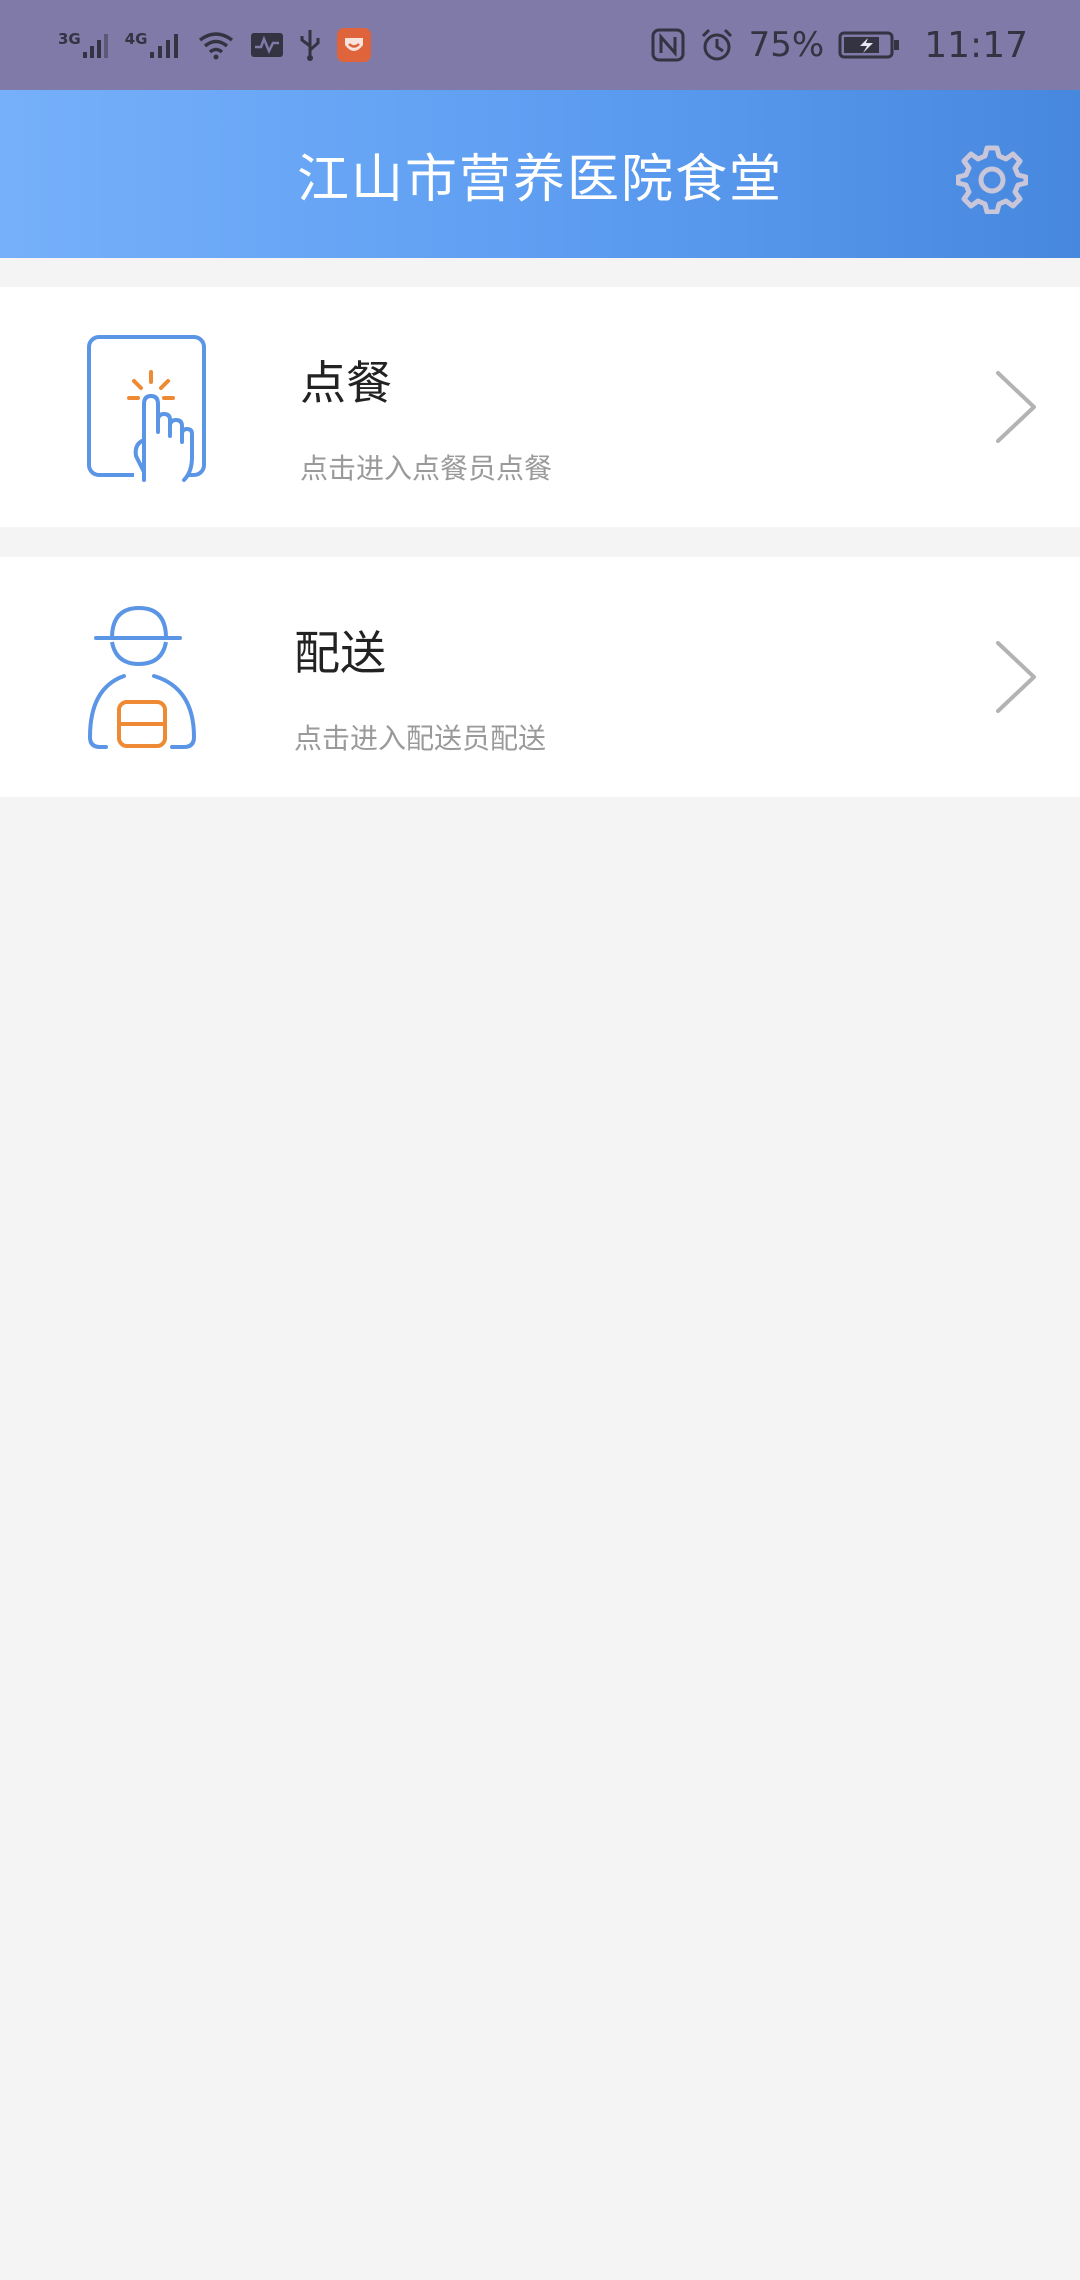  I want to click on battery-charging-icon, so click(869, 45).